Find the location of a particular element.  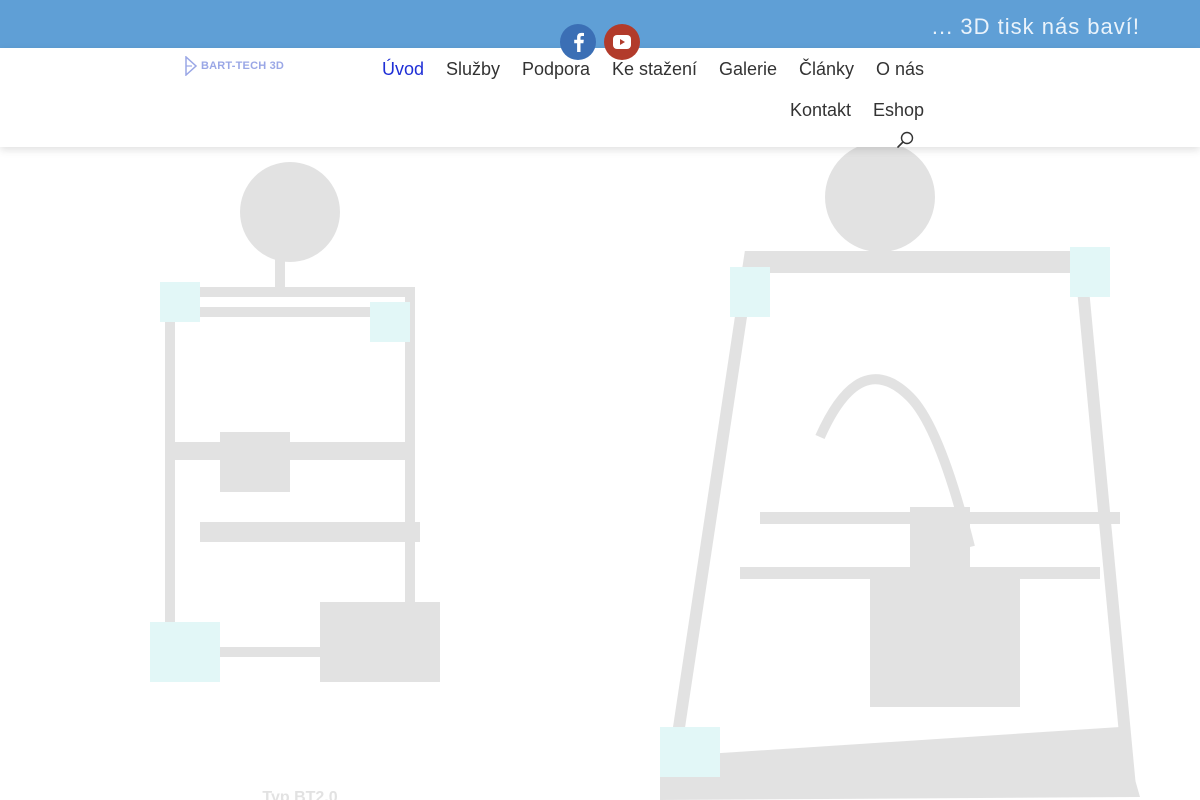

youtube-link is located at coordinates (622, 42).